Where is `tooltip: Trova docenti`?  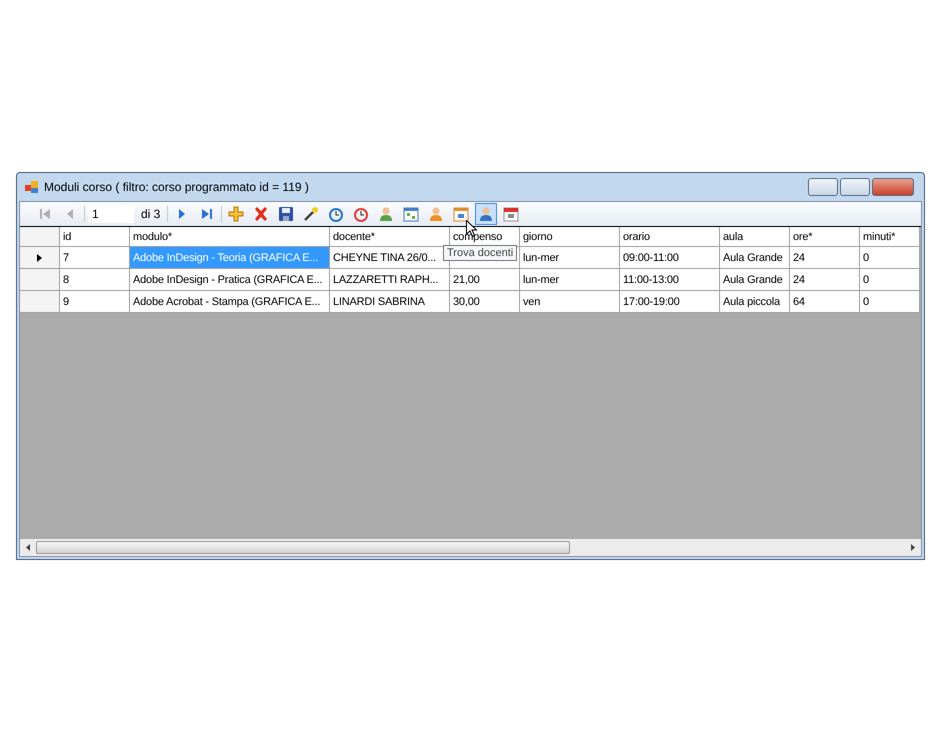
tooltip: Trova docenti is located at coordinates (480, 253).